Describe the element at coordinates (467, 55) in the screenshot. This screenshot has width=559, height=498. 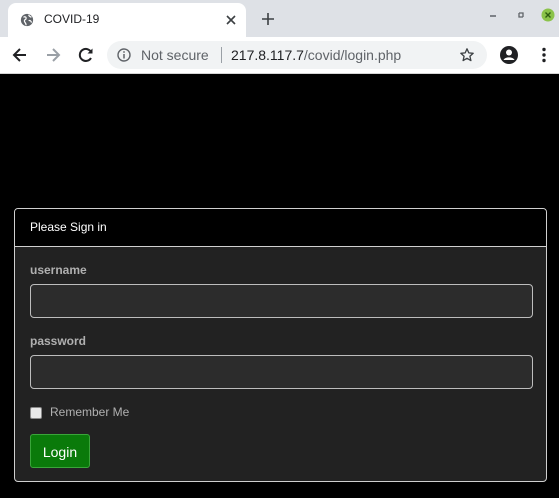
I see `star-icon` at that location.